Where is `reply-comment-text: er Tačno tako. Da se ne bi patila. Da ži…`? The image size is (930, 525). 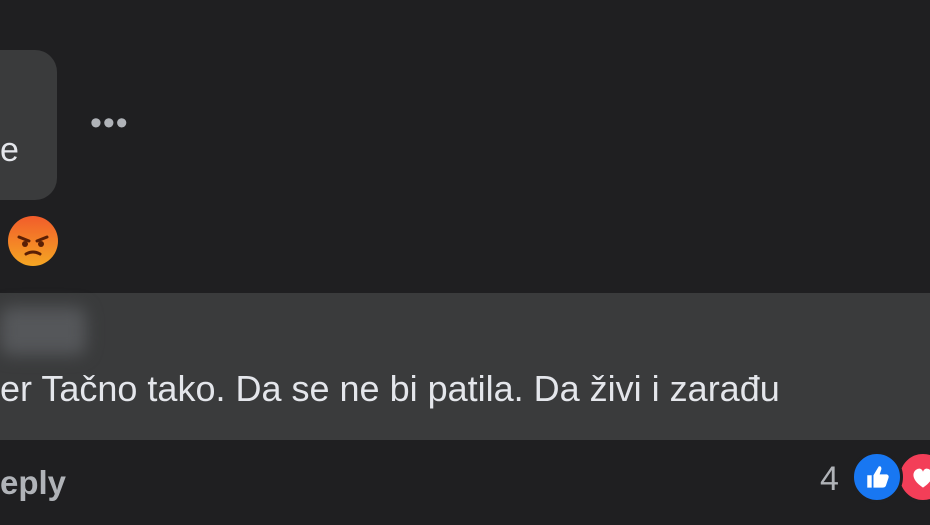
reply-comment-text: er Tačno tako. Da se ne bi patila. Da ži… is located at coordinates (390, 388).